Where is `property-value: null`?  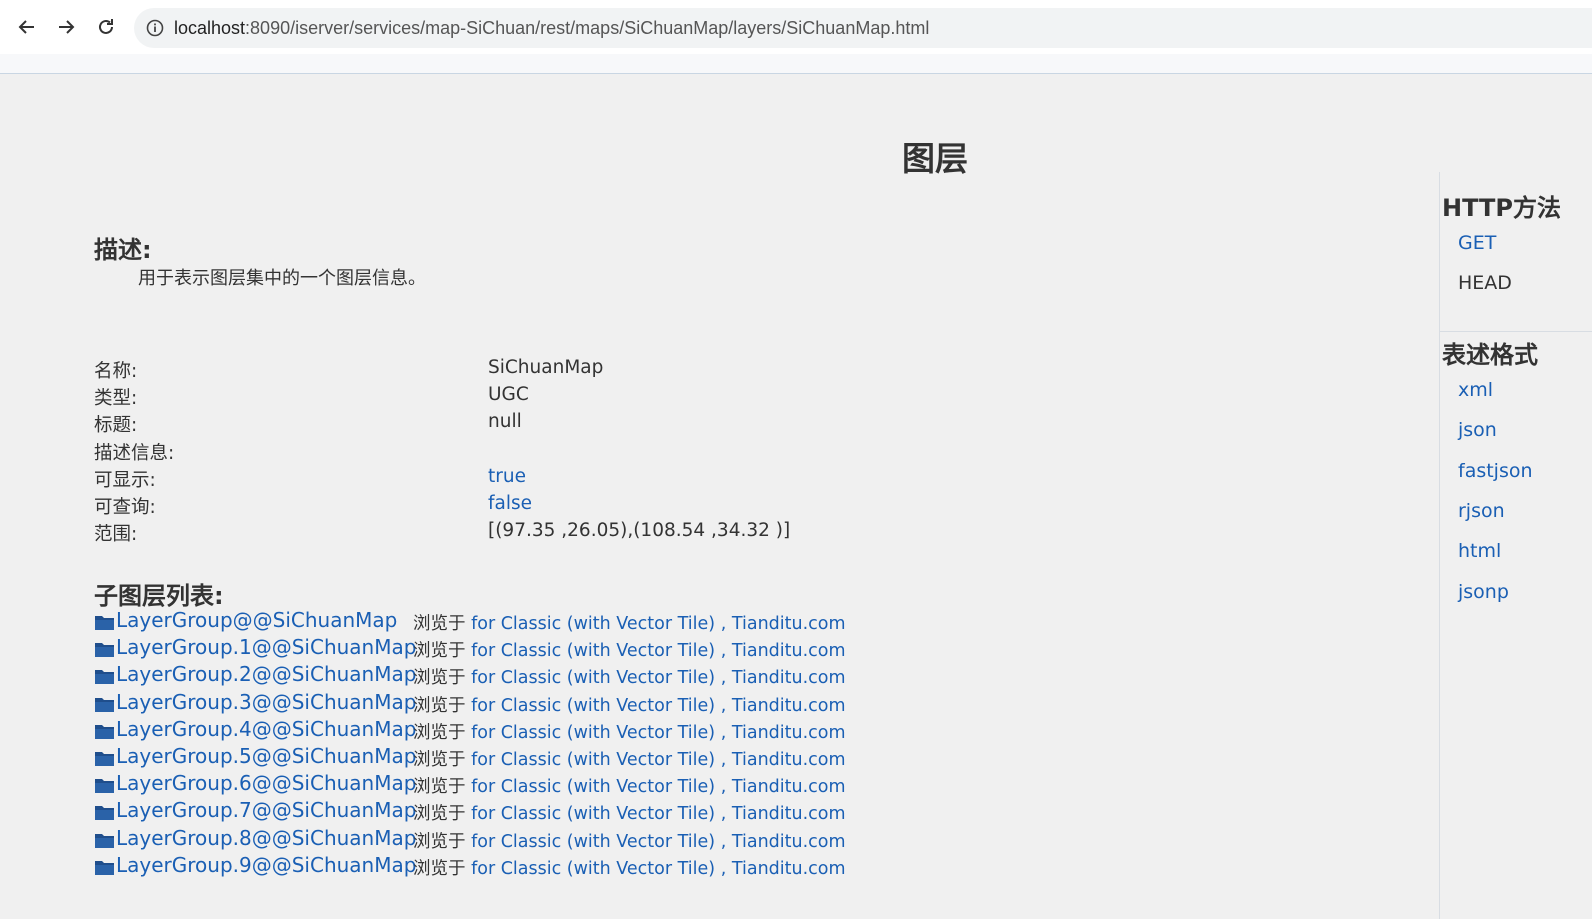
property-value: null is located at coordinates (505, 422).